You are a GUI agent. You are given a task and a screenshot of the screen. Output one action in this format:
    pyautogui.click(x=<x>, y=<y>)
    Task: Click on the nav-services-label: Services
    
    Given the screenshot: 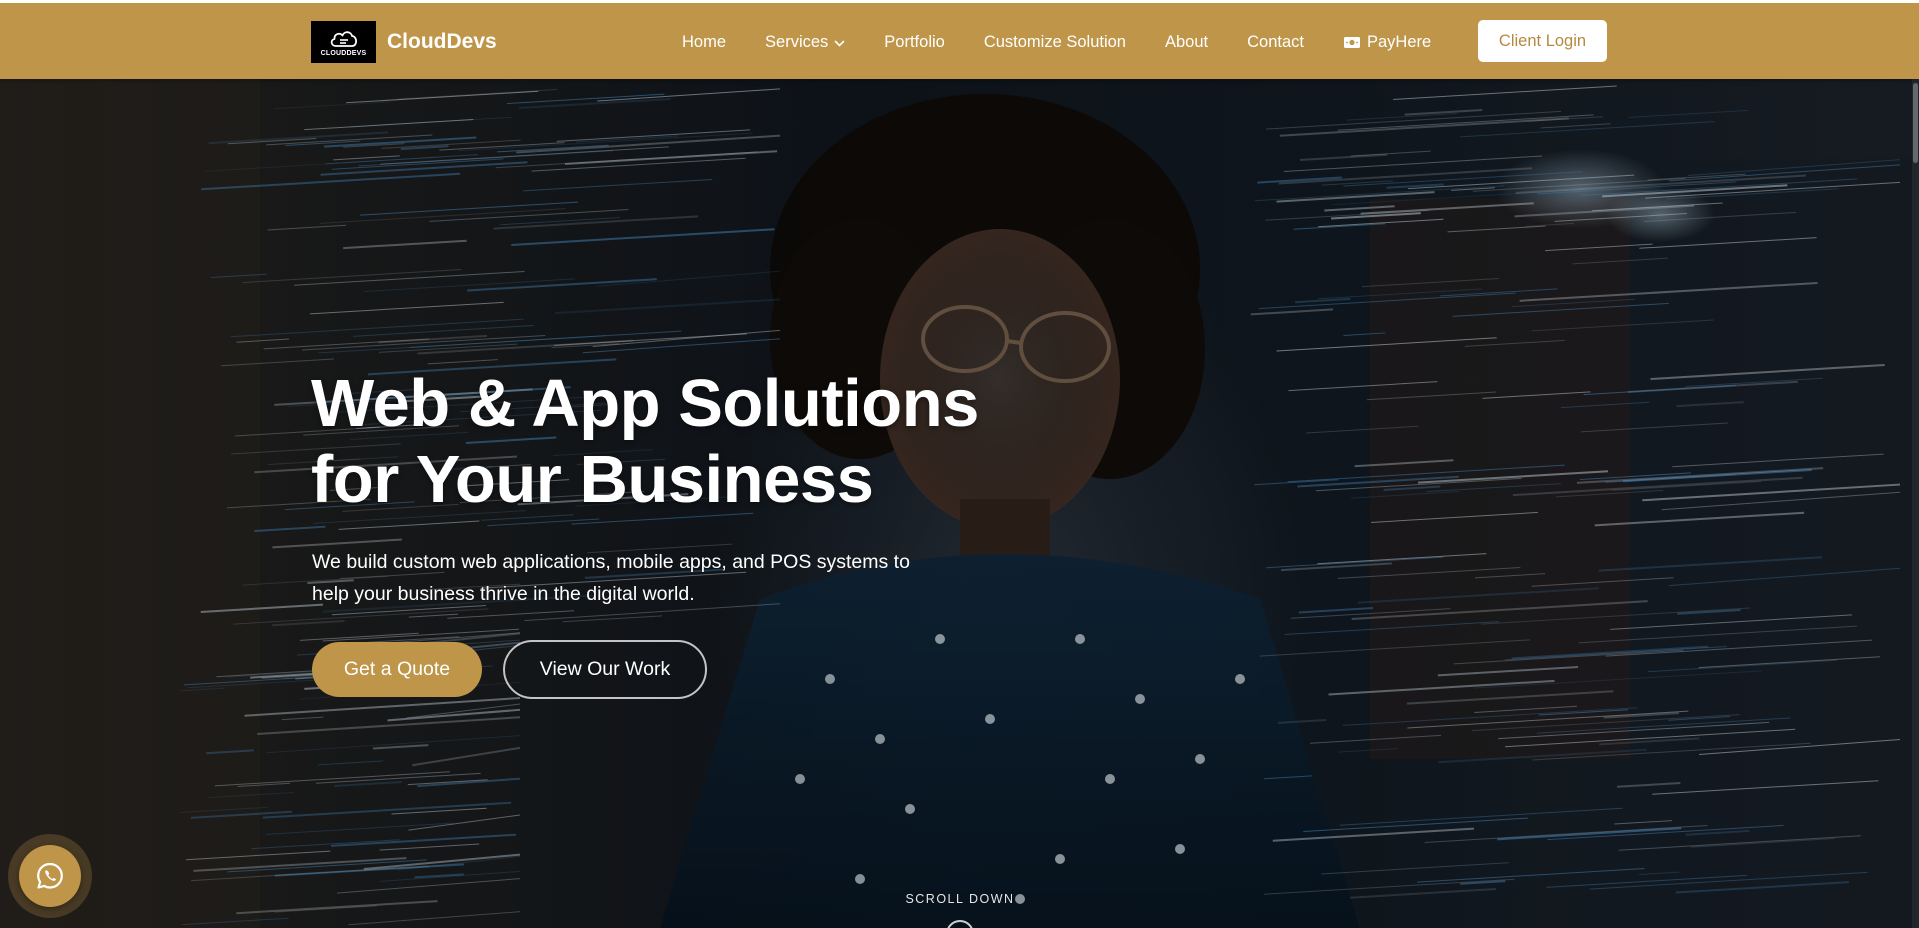 What is the action you would take?
    pyautogui.click(x=797, y=41)
    